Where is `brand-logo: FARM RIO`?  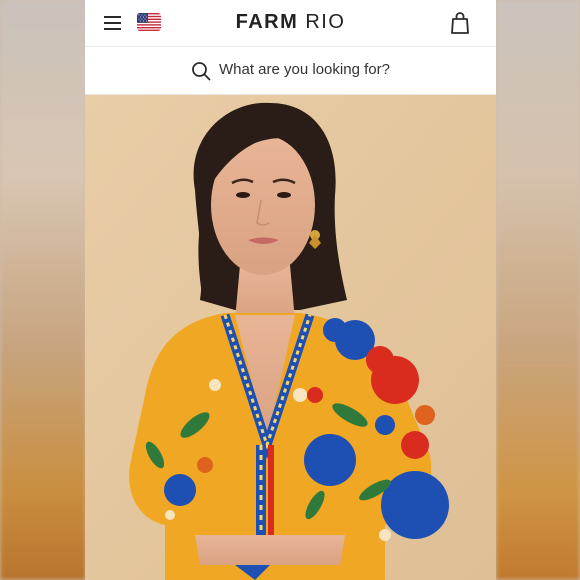
brand-logo: FARM RIO is located at coordinates (290, 22).